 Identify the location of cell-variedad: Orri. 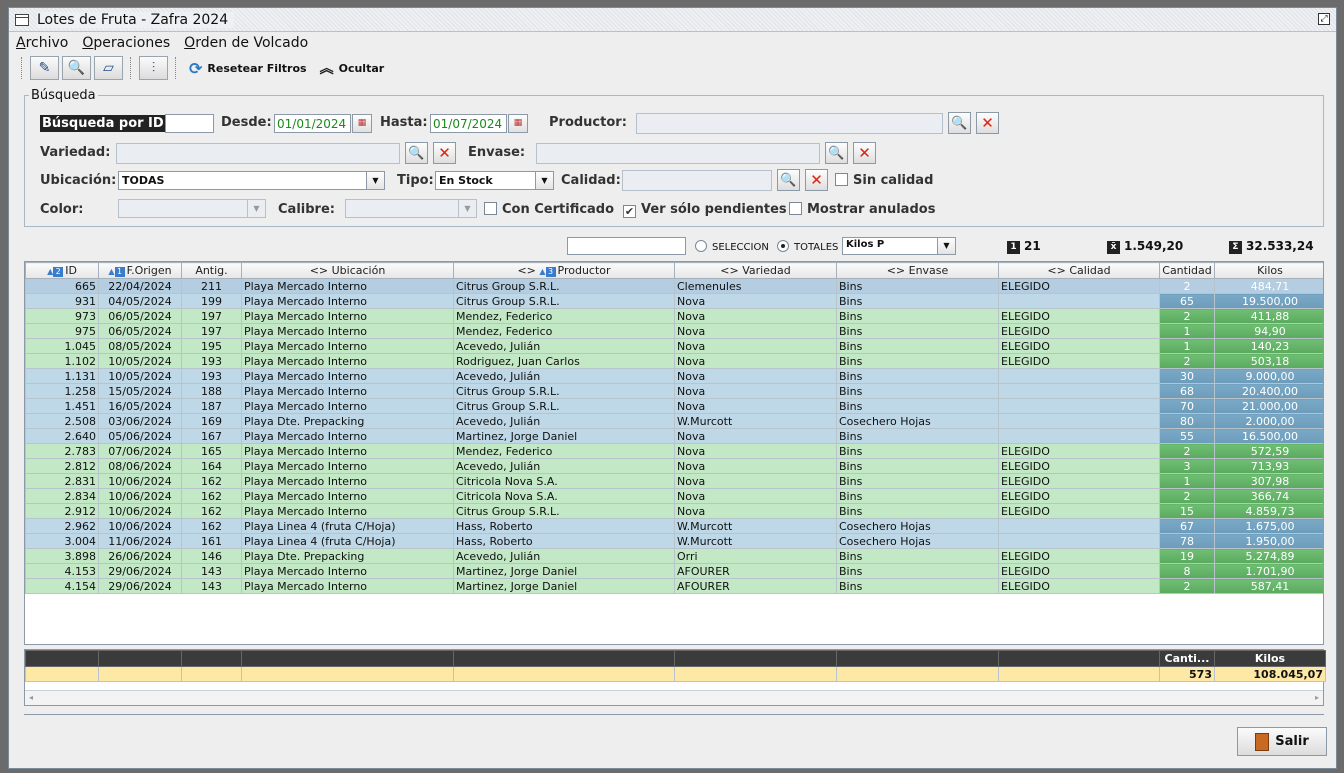
(755, 556).